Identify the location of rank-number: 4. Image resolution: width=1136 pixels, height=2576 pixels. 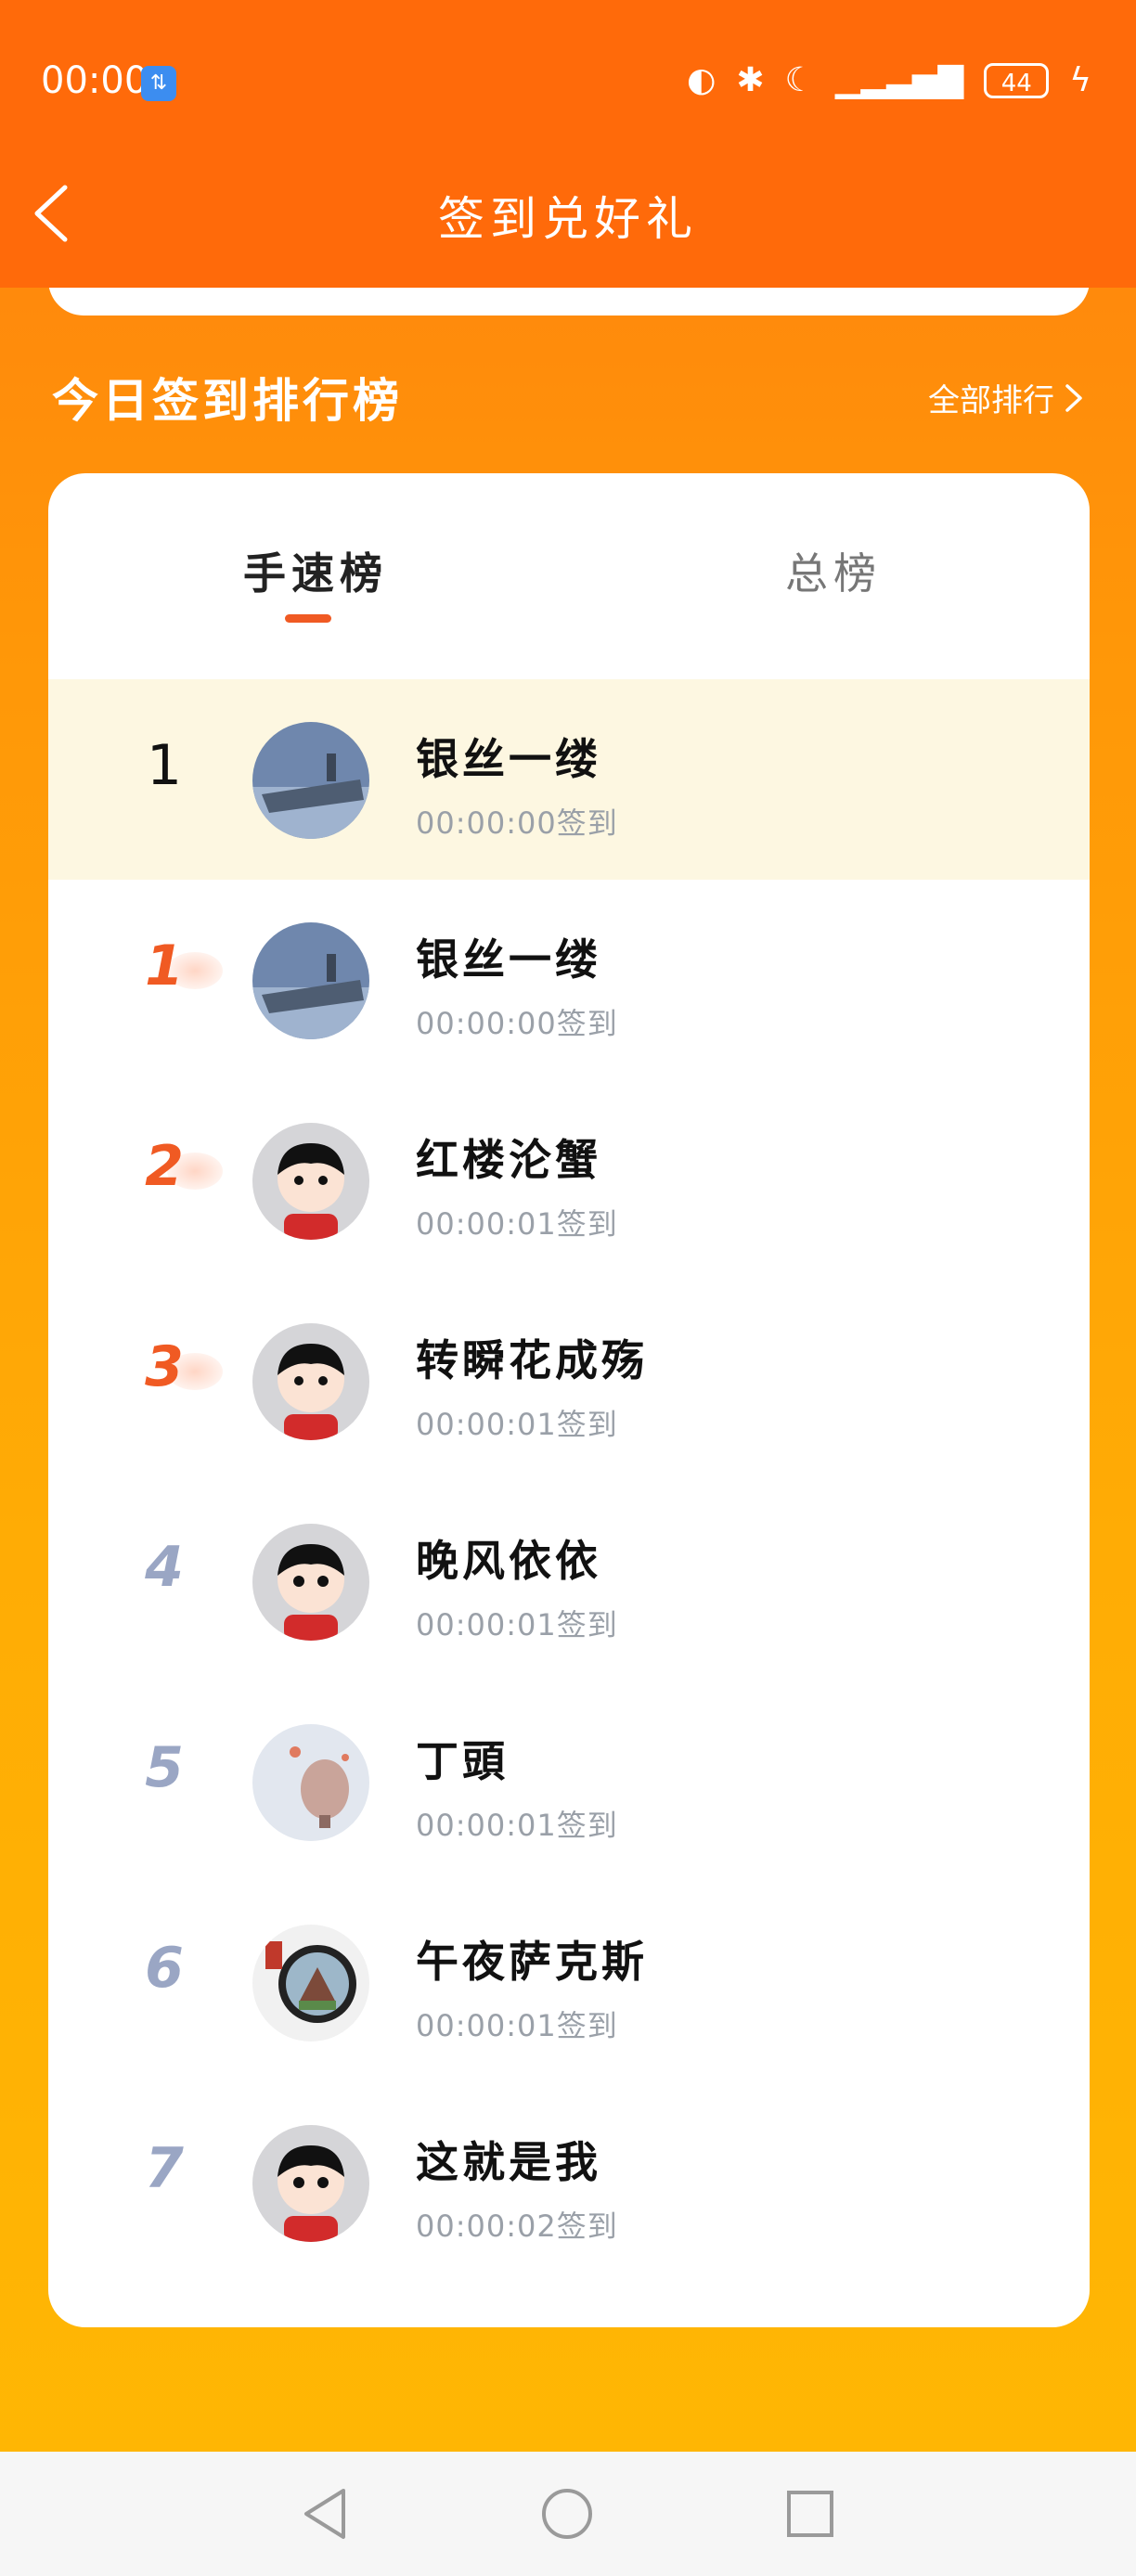
(164, 1567).